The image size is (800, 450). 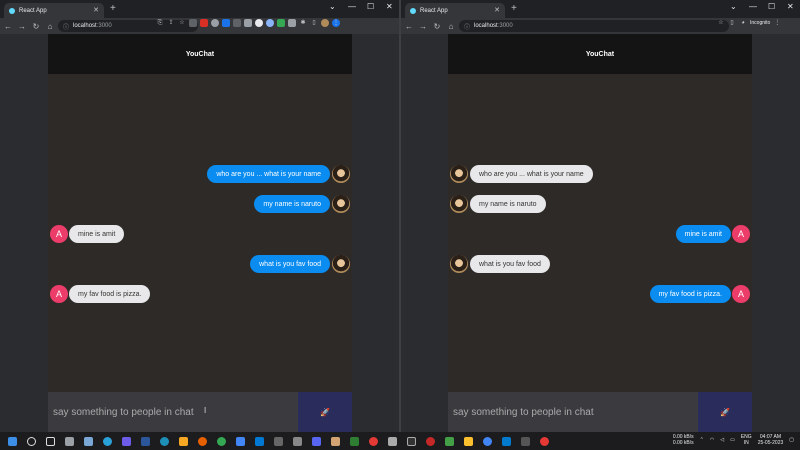 What do you see at coordinates (160, 23) in the screenshot?
I see `install-icon: ⎘` at bounding box center [160, 23].